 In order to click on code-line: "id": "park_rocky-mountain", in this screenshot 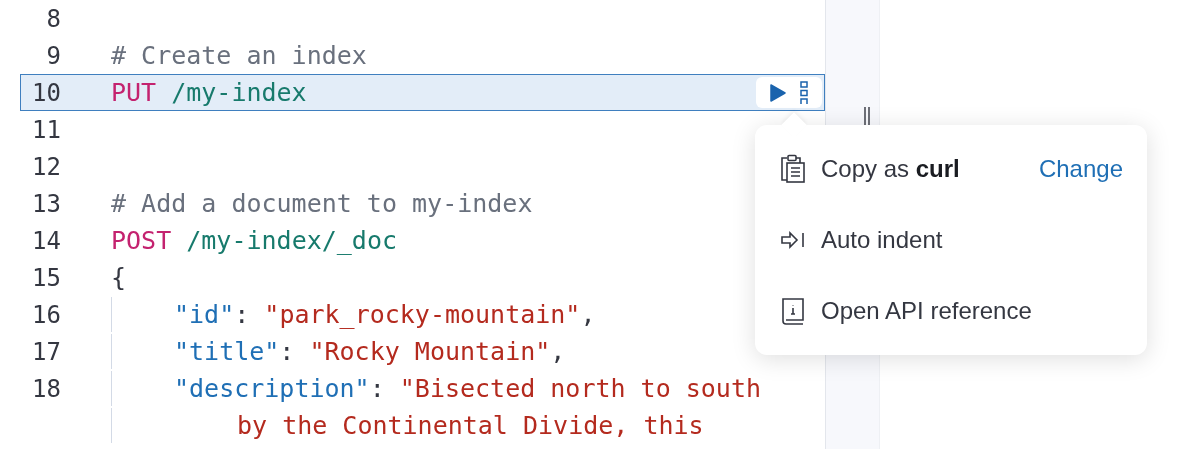, I will do `click(385, 314)`.